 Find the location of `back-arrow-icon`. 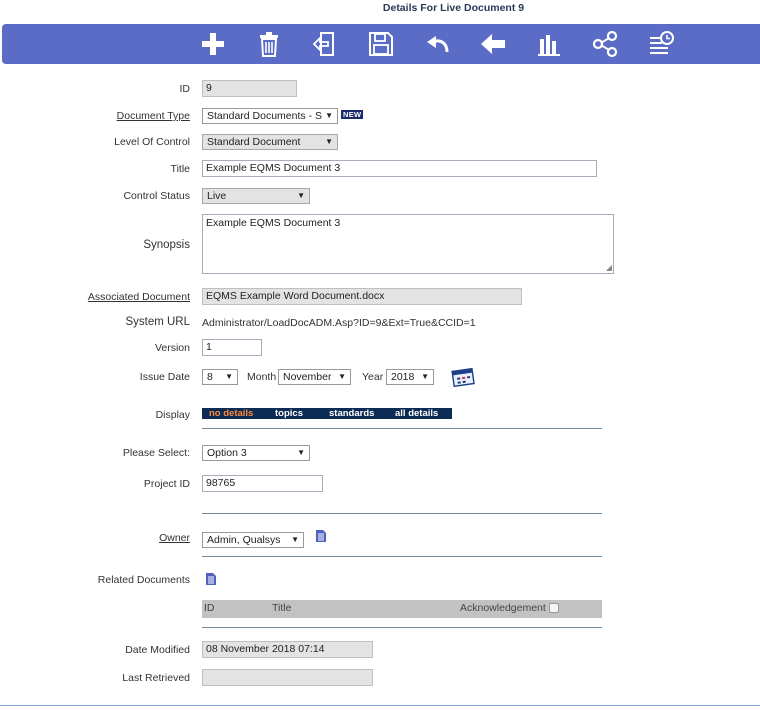

back-arrow-icon is located at coordinates (493, 44).